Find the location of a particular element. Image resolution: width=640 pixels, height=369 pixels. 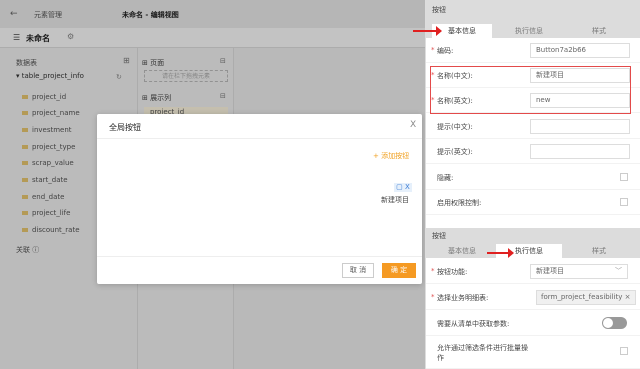

form-row-tip-cn: 提示(中文): is located at coordinates (533, 126).